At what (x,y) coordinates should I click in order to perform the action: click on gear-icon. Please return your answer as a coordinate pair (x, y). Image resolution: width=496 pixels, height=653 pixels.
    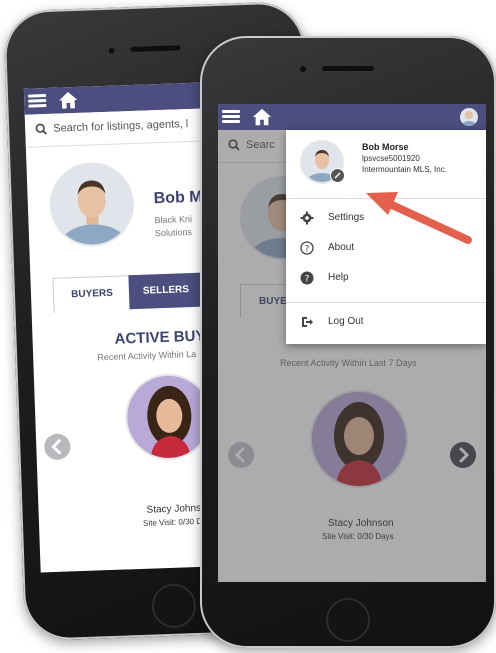
    Looking at the image, I should click on (307, 218).